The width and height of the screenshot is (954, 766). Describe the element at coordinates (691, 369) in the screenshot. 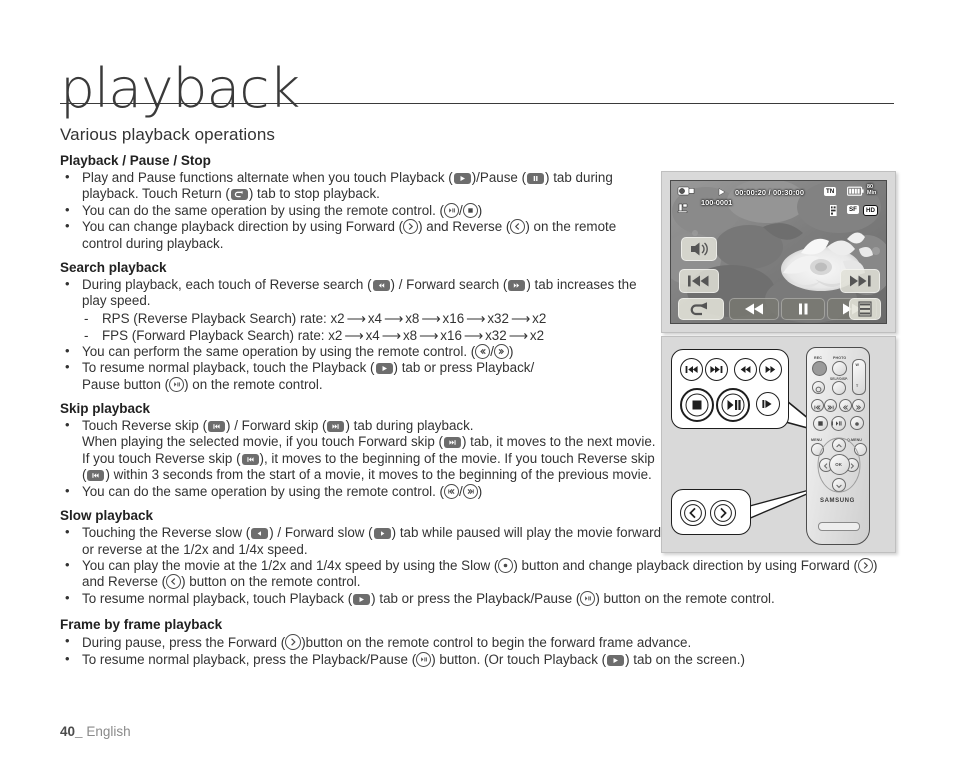

I see `callout-reverse-skip-button` at that location.